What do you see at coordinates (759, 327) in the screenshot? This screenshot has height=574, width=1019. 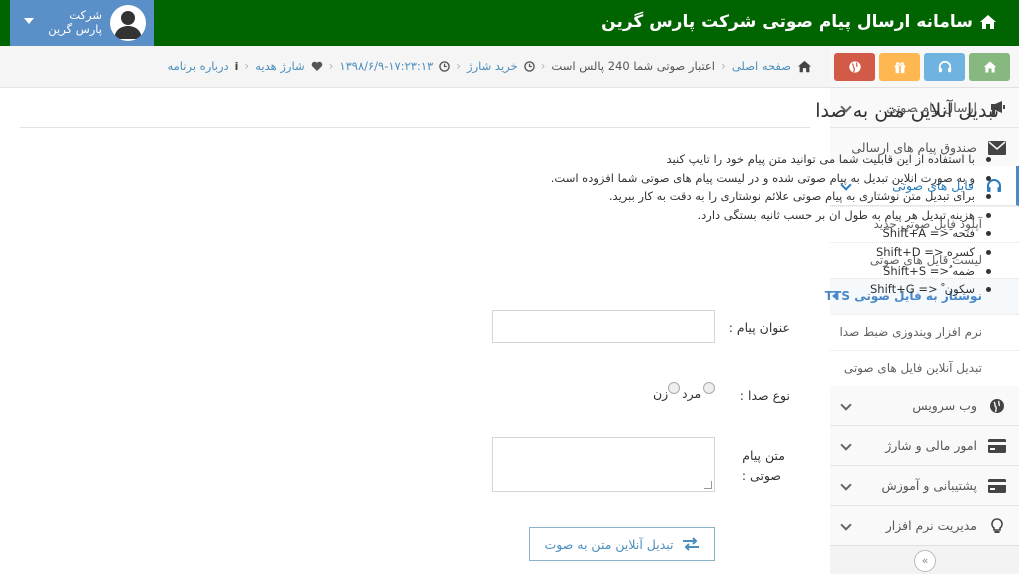 I see `message-title-label: عنوان پیام :` at bounding box center [759, 327].